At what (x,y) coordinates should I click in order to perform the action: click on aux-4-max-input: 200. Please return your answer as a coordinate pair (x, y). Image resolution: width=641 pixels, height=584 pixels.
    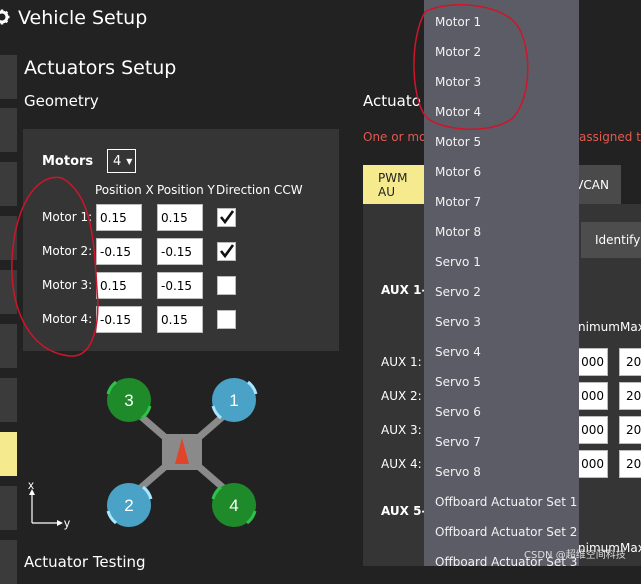
    Looking at the image, I should click on (630, 464).